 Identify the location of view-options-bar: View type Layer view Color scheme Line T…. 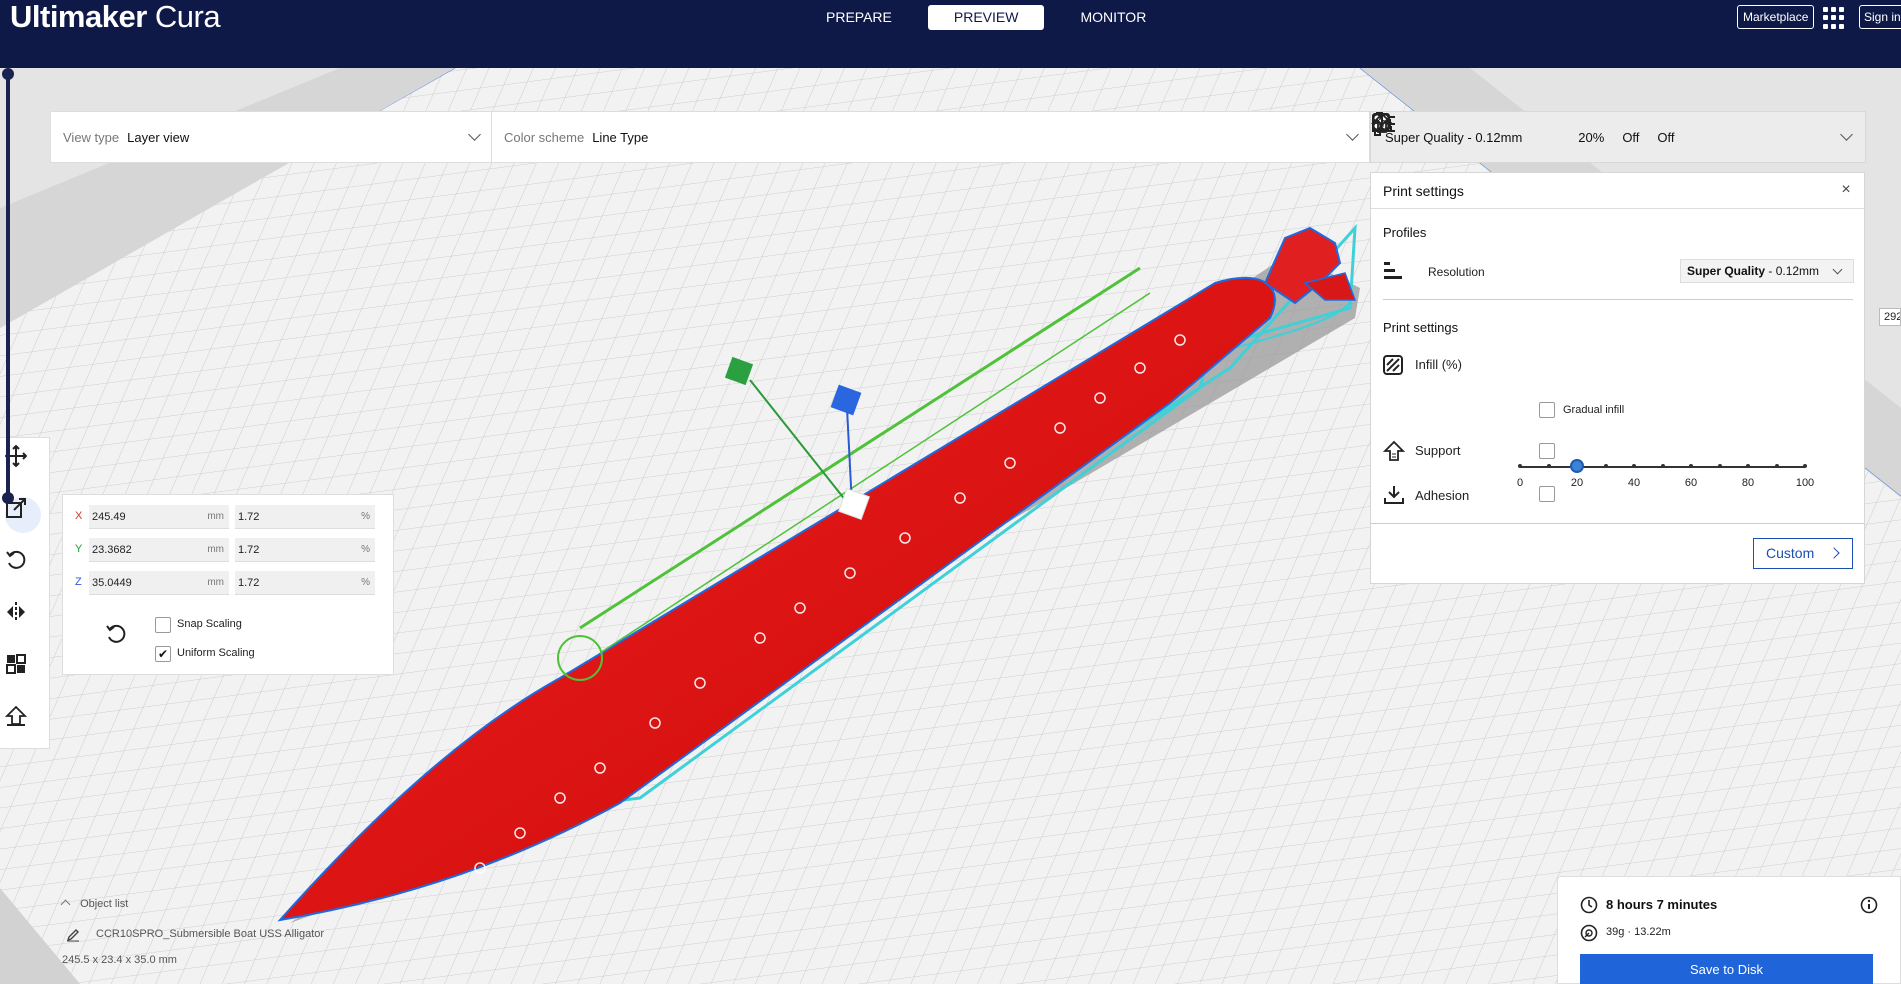
(710, 137).